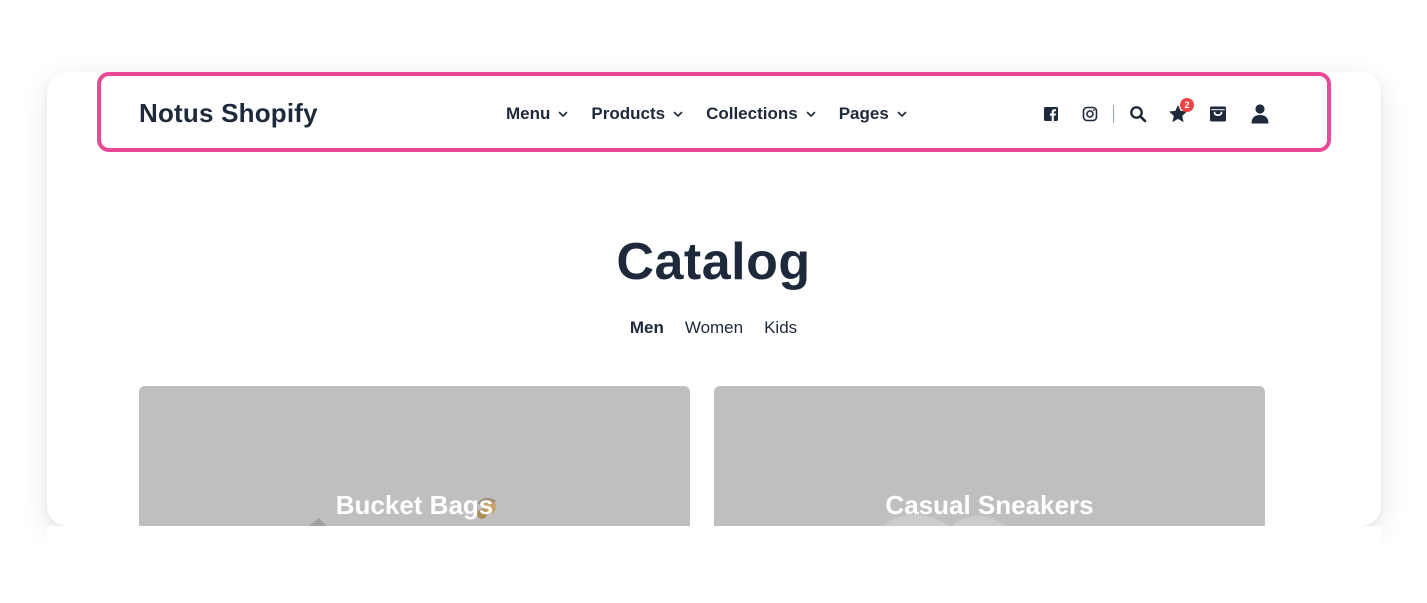 This screenshot has width=1427, height=603. What do you see at coordinates (1218, 114) in the screenshot?
I see `shopping-bag-icon` at bounding box center [1218, 114].